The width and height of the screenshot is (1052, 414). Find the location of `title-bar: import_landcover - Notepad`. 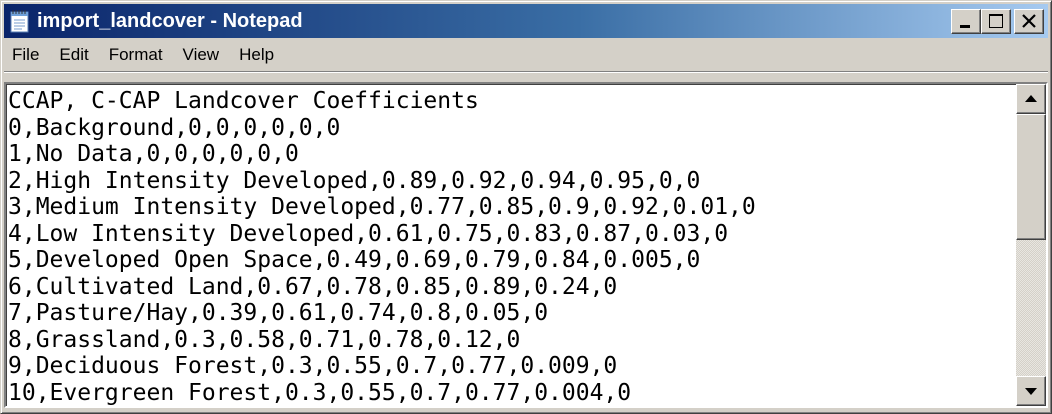

title-bar: import_landcover - Notepad is located at coordinates (526, 21).